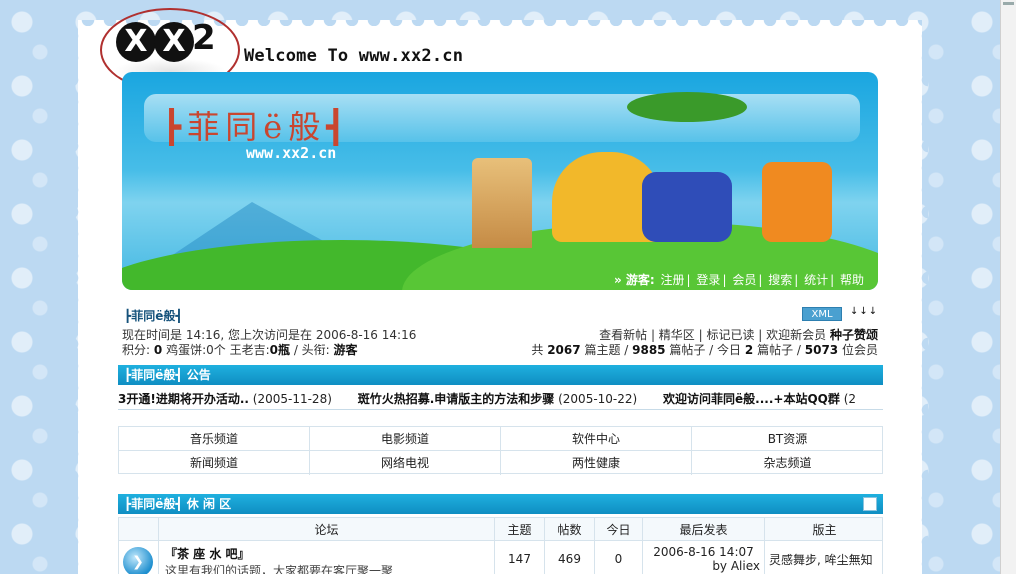 The image size is (1016, 574). I want to click on channel-health-link: 两性健康, so click(596, 463).